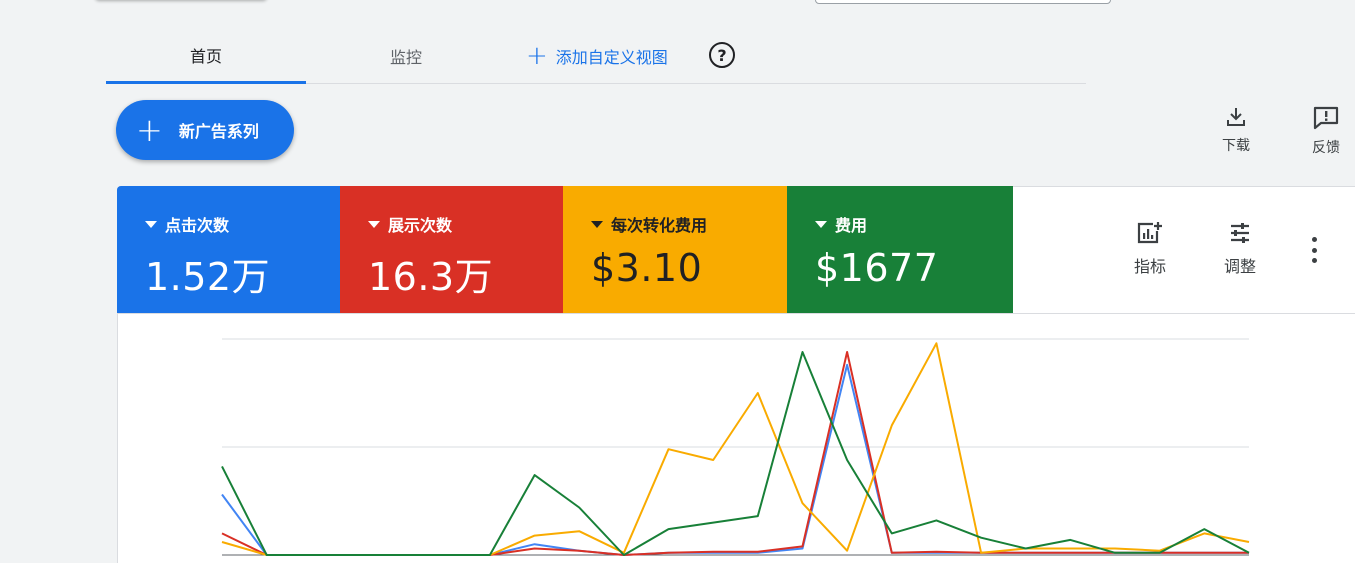  I want to click on more-vert-icon, so click(1314, 250).